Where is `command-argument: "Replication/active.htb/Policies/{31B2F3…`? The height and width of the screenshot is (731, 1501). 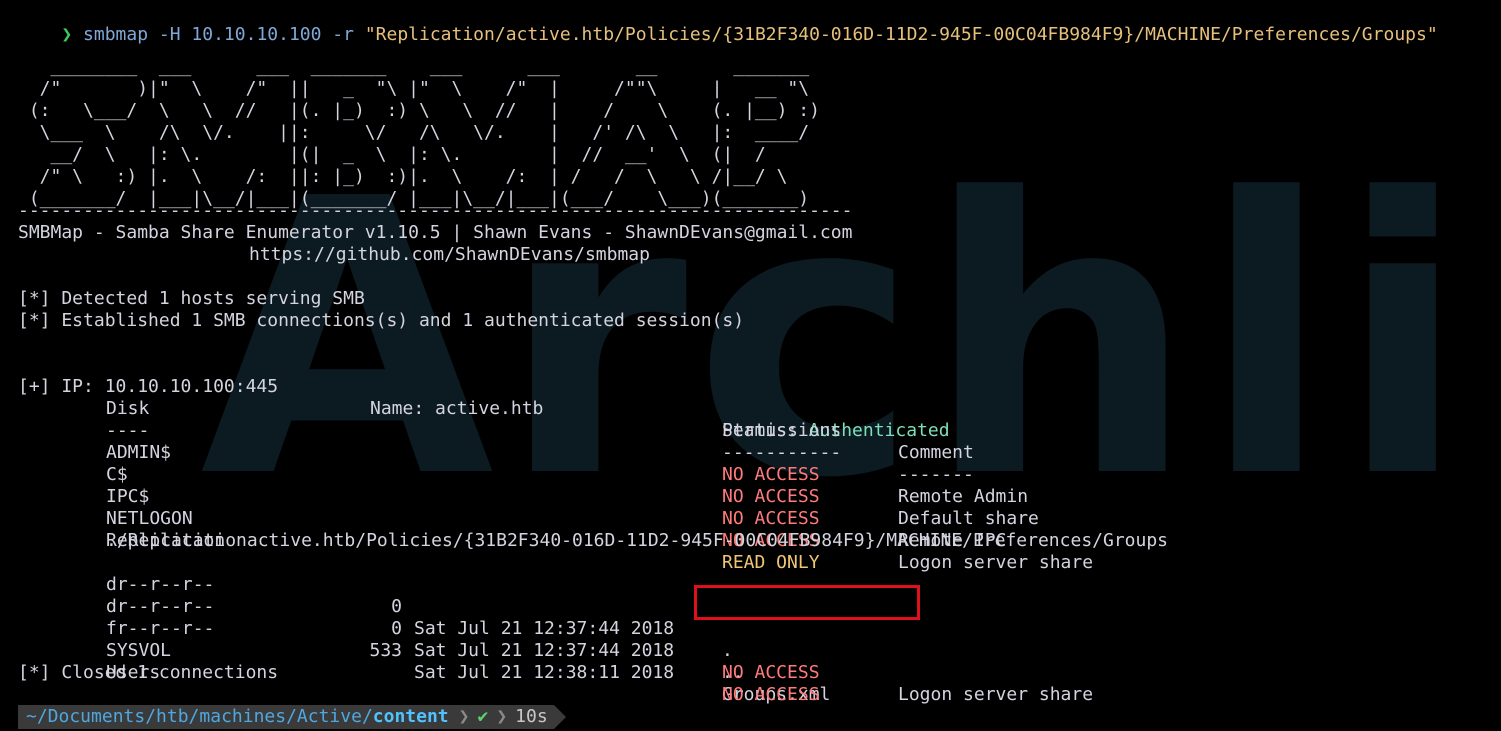
command-argument: "Replication/active.htb/Policies/{31B2F3… is located at coordinates (901, 34).